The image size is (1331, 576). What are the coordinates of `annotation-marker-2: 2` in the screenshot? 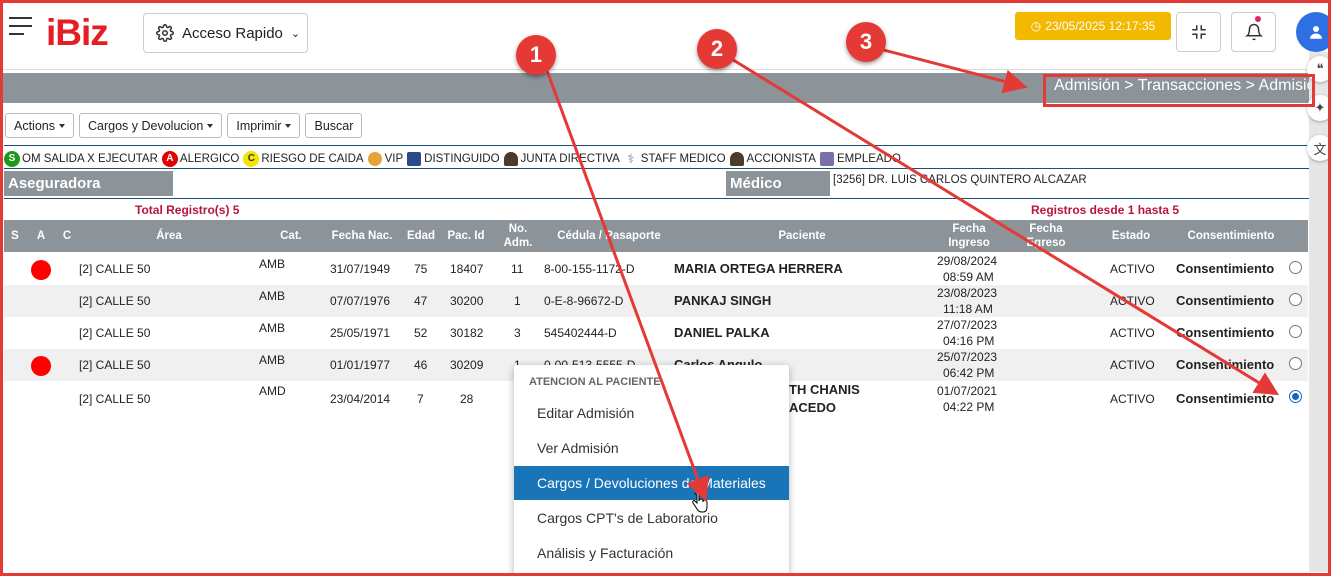 It's located at (717, 49).